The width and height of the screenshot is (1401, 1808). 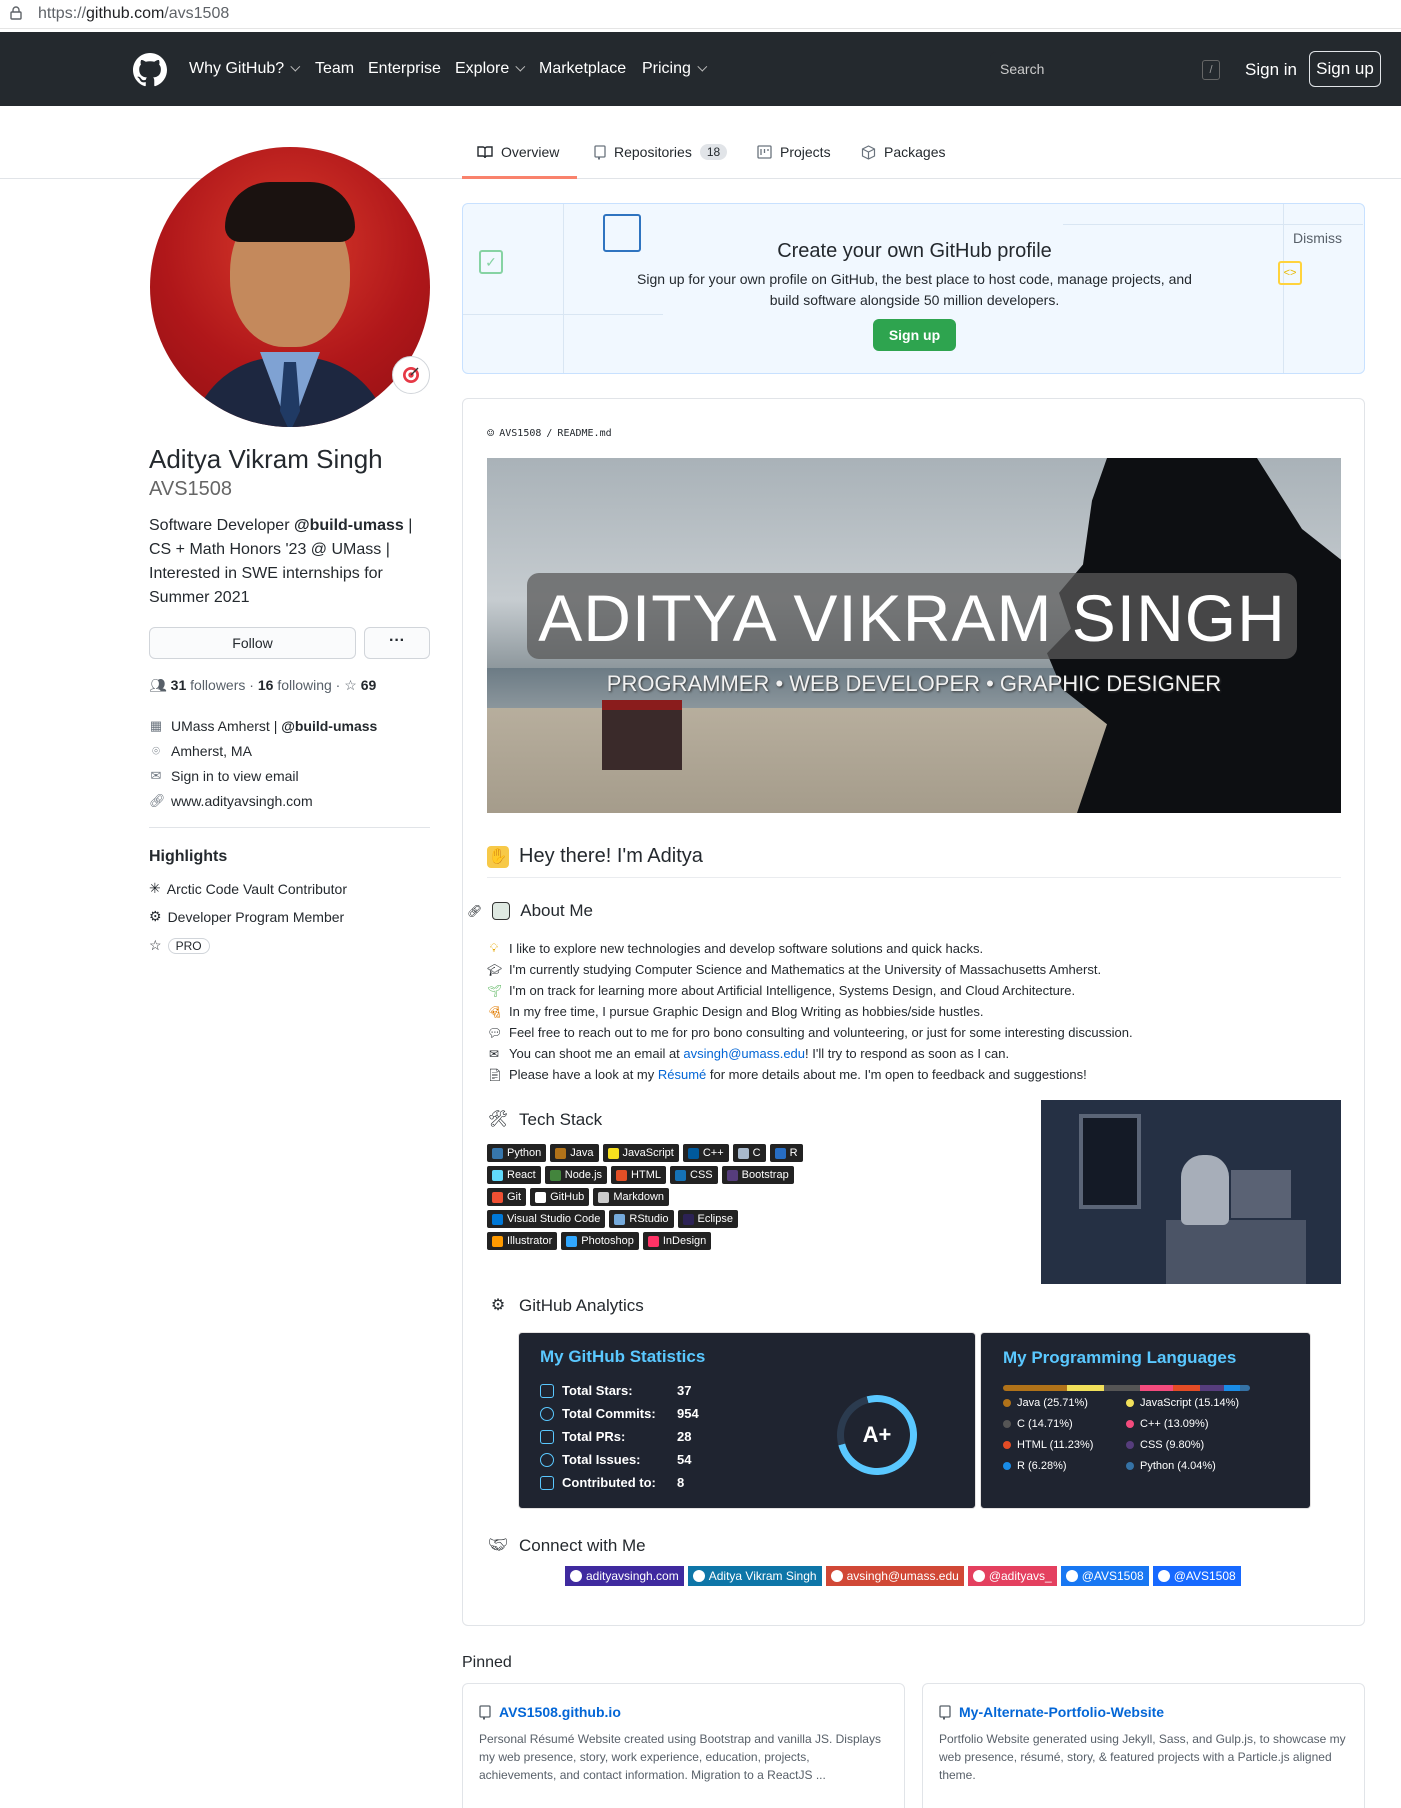 What do you see at coordinates (156, 750) in the screenshot?
I see `location-icon: ⌾` at bounding box center [156, 750].